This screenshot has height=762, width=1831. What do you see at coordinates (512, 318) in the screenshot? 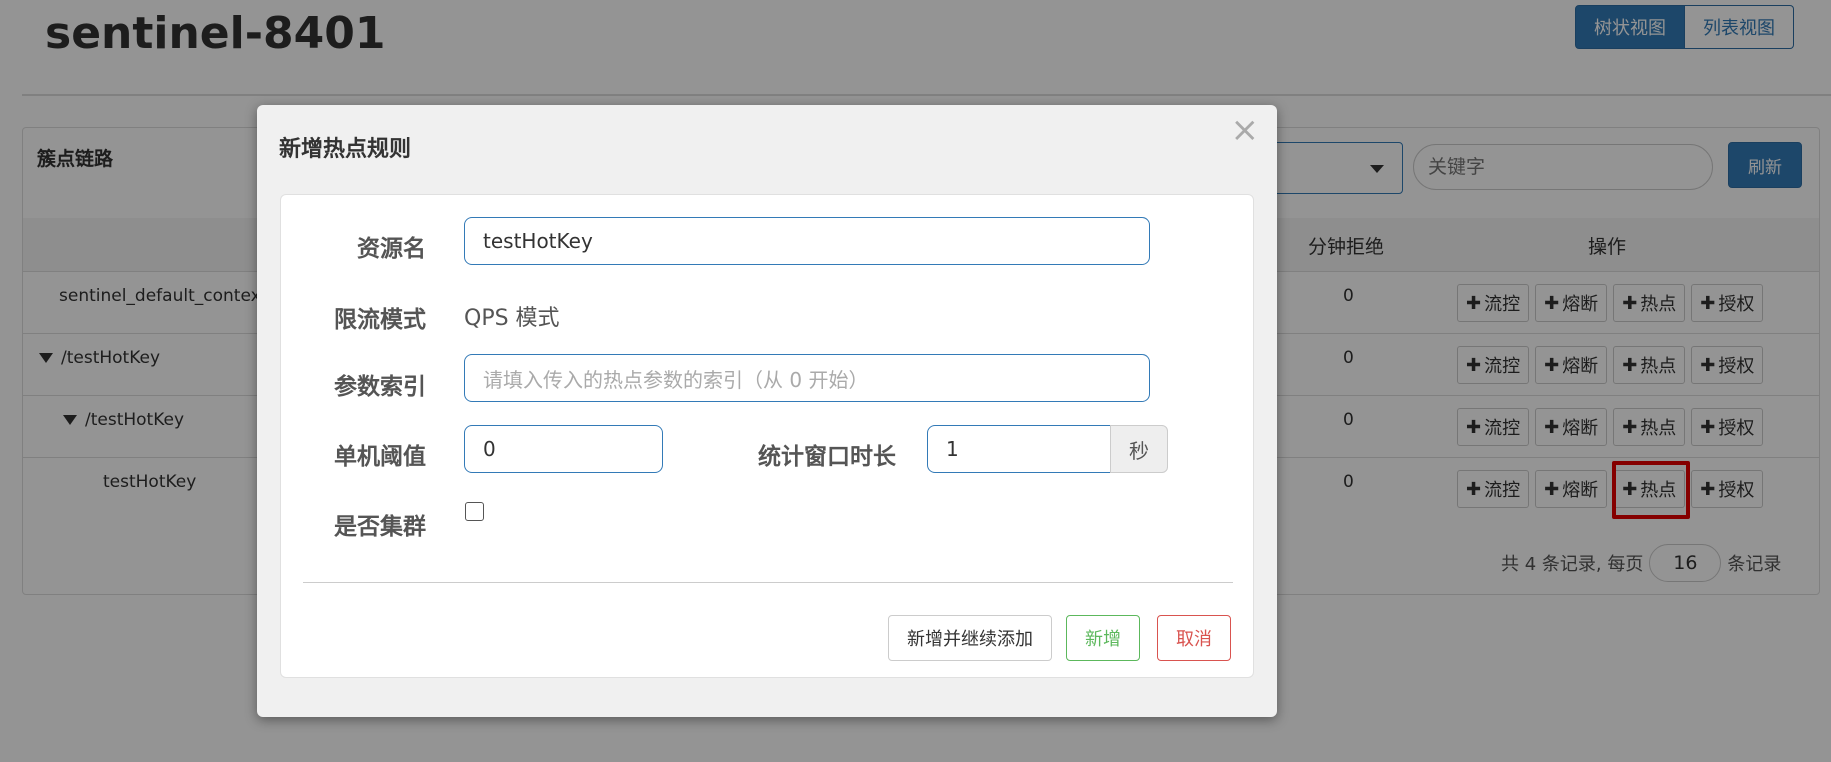
I see `mode-value: QPS 模式` at bounding box center [512, 318].